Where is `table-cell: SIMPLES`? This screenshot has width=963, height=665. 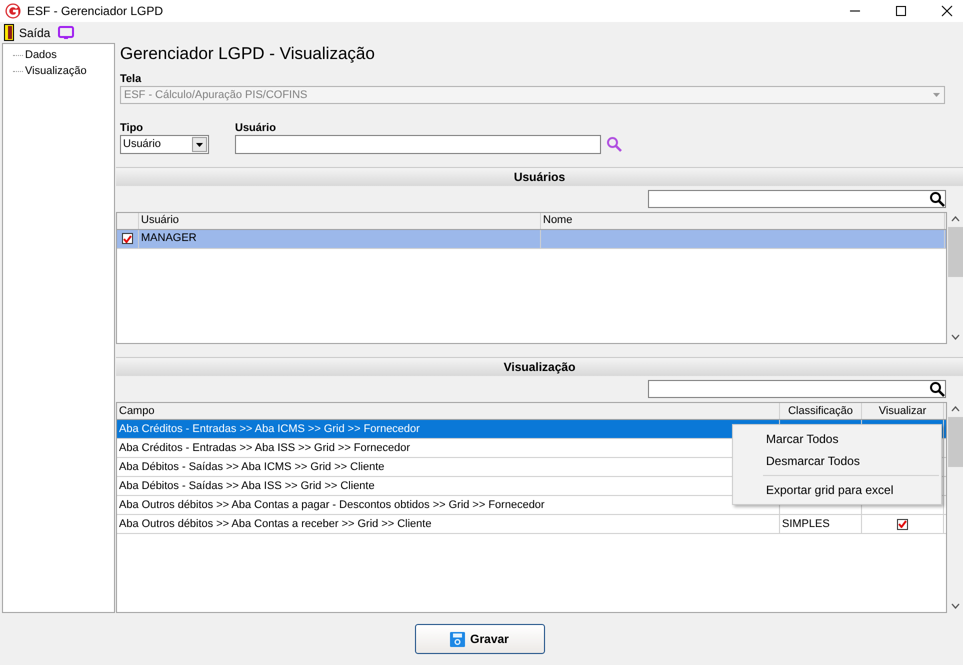 table-cell: SIMPLES is located at coordinates (821, 524).